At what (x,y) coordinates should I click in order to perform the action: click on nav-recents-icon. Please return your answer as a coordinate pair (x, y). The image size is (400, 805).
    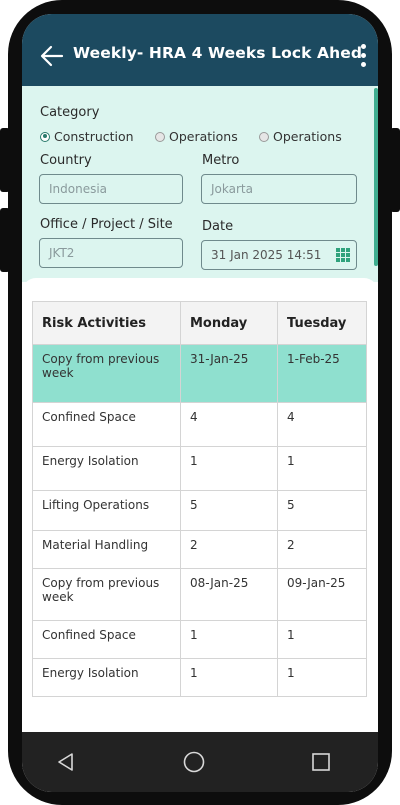
    Looking at the image, I should click on (321, 762).